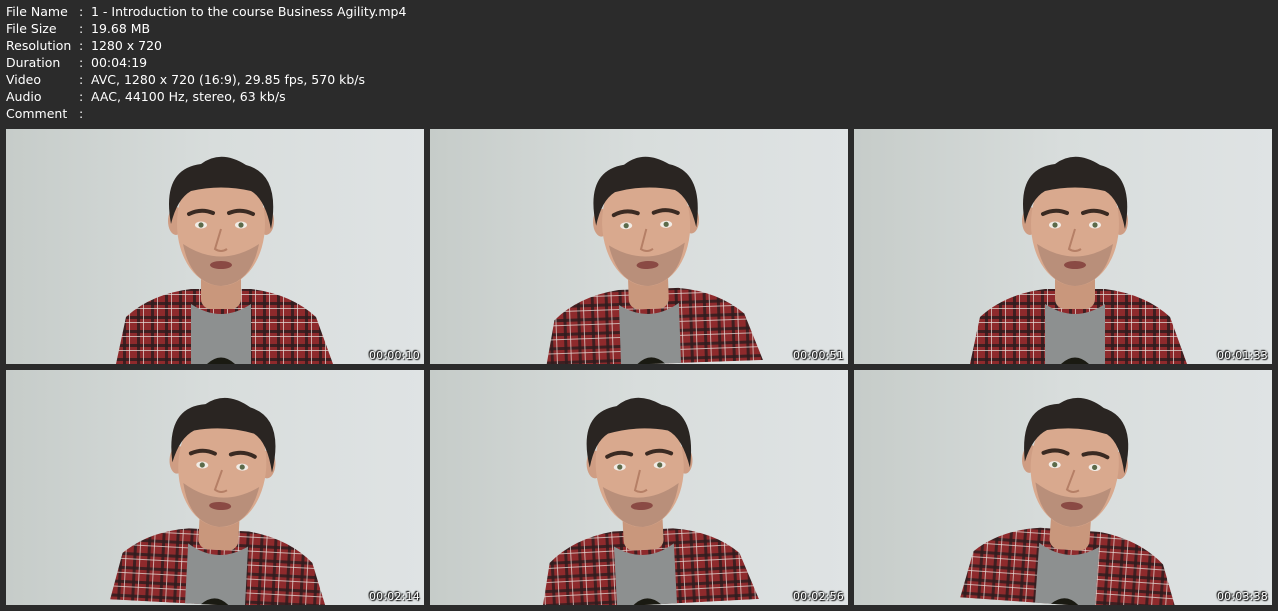 This screenshot has width=1278, height=611. I want to click on info-key: File Size, so click(31, 28).